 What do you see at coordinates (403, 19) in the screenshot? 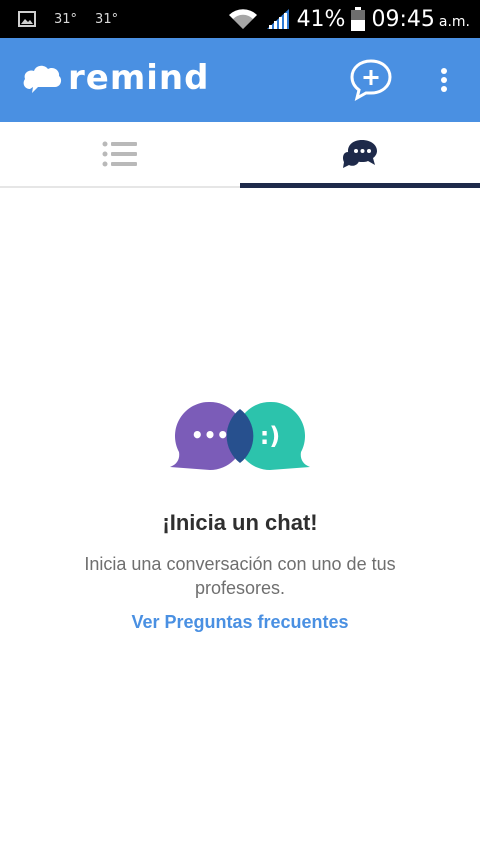
I see `clock-time: 09:45` at bounding box center [403, 19].